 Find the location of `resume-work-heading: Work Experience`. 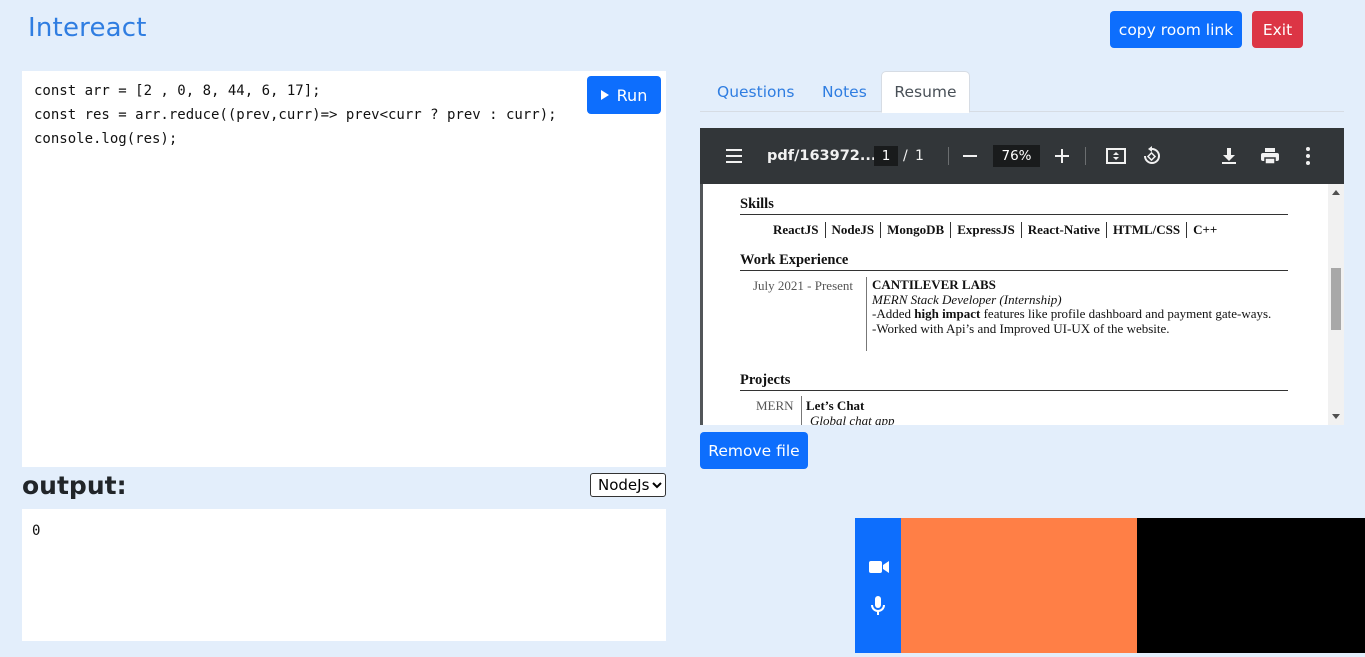

resume-work-heading: Work Experience is located at coordinates (1014, 261).